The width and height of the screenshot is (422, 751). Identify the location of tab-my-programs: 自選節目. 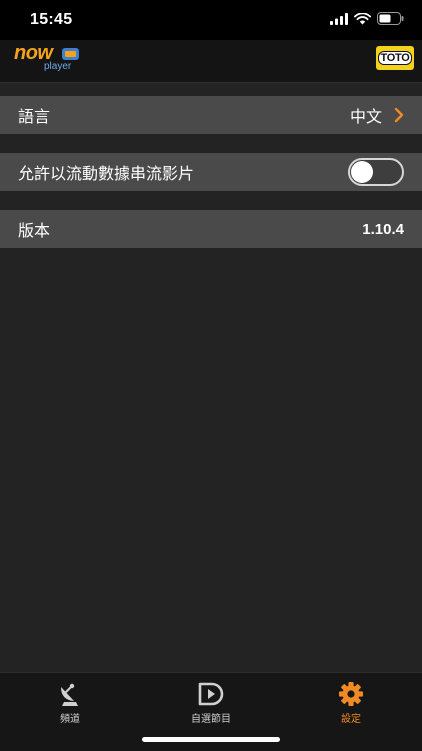
(211, 706).